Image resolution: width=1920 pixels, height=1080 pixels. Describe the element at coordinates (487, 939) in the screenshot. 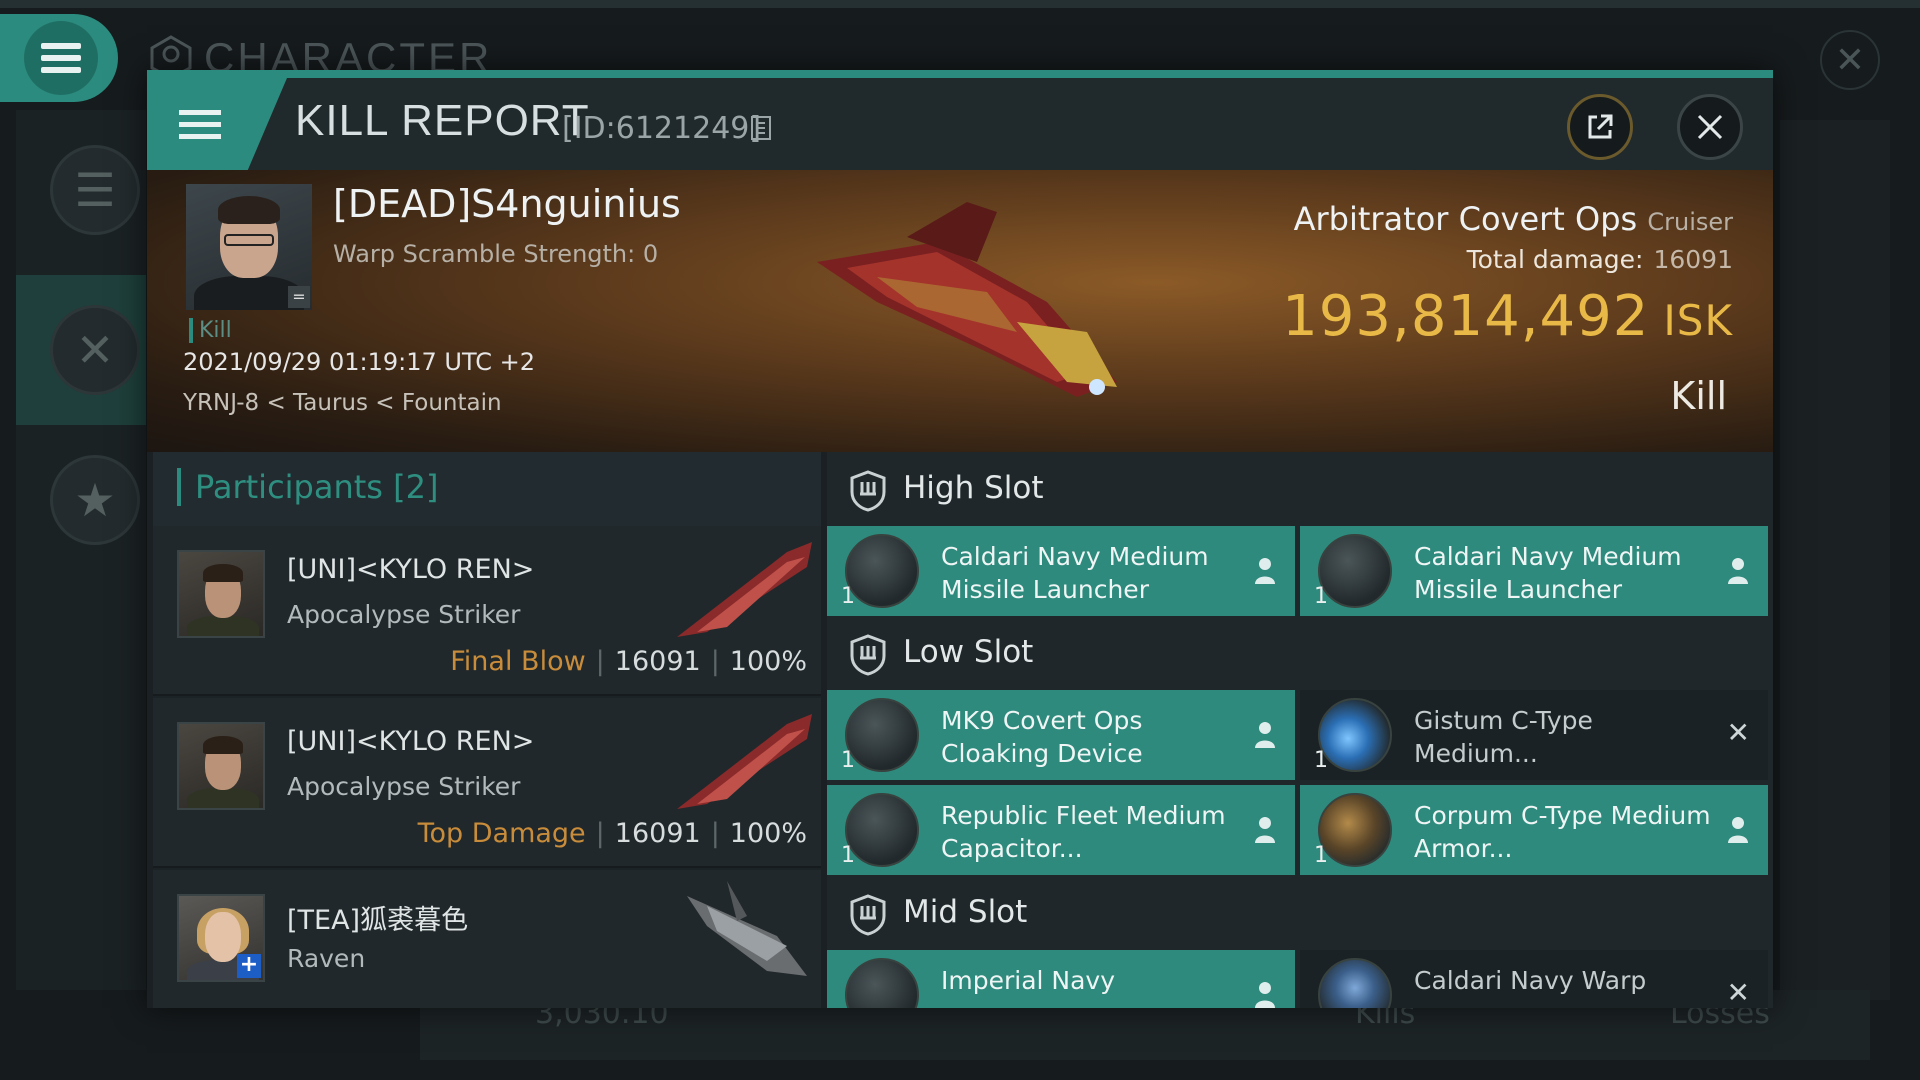

I see `participant-row: + [TEA]狐裘暮色 Raven` at that location.